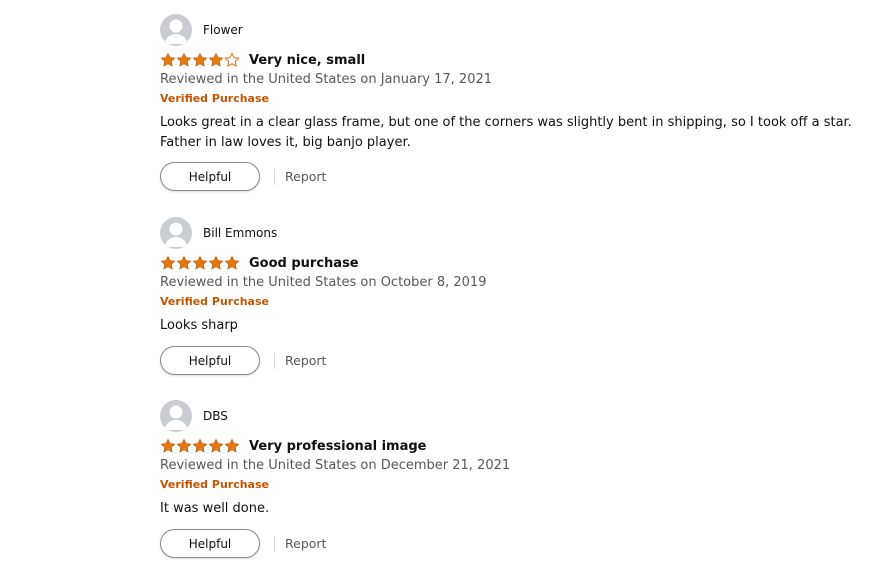 This screenshot has width=887, height=562. I want to click on reviewer-name: Bill Emmons, so click(240, 233).